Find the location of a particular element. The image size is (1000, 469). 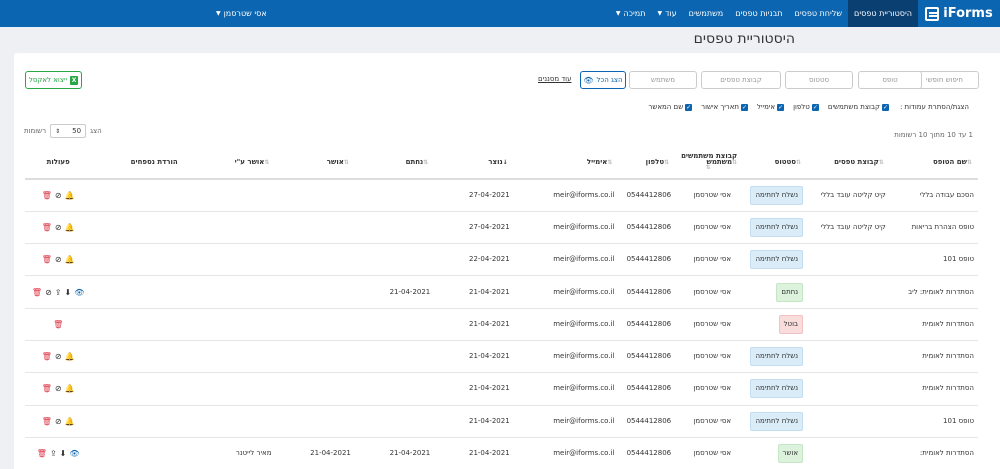

column-toggle-label: אימייל is located at coordinates (766, 107).